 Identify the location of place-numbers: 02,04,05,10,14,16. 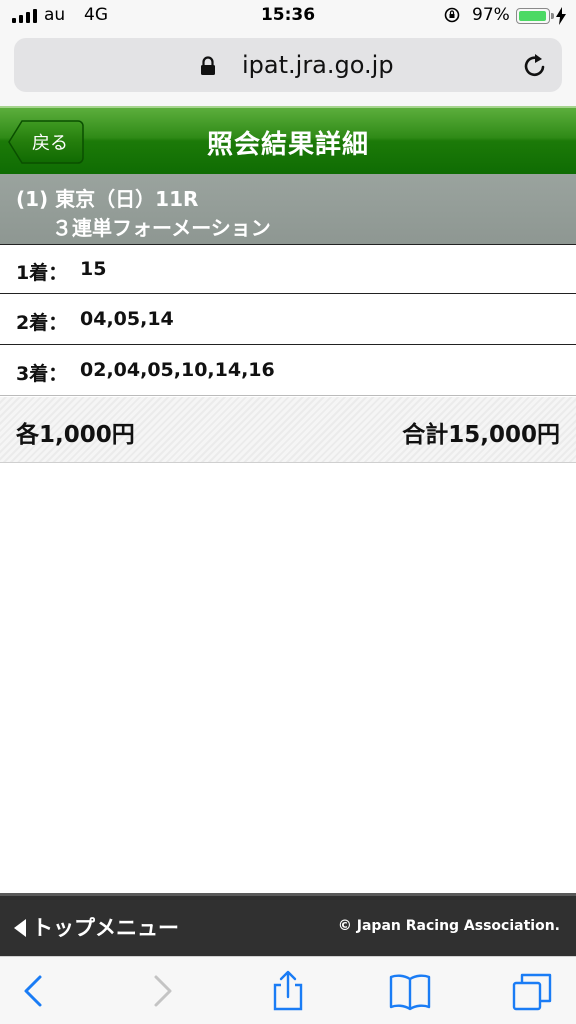
(177, 370).